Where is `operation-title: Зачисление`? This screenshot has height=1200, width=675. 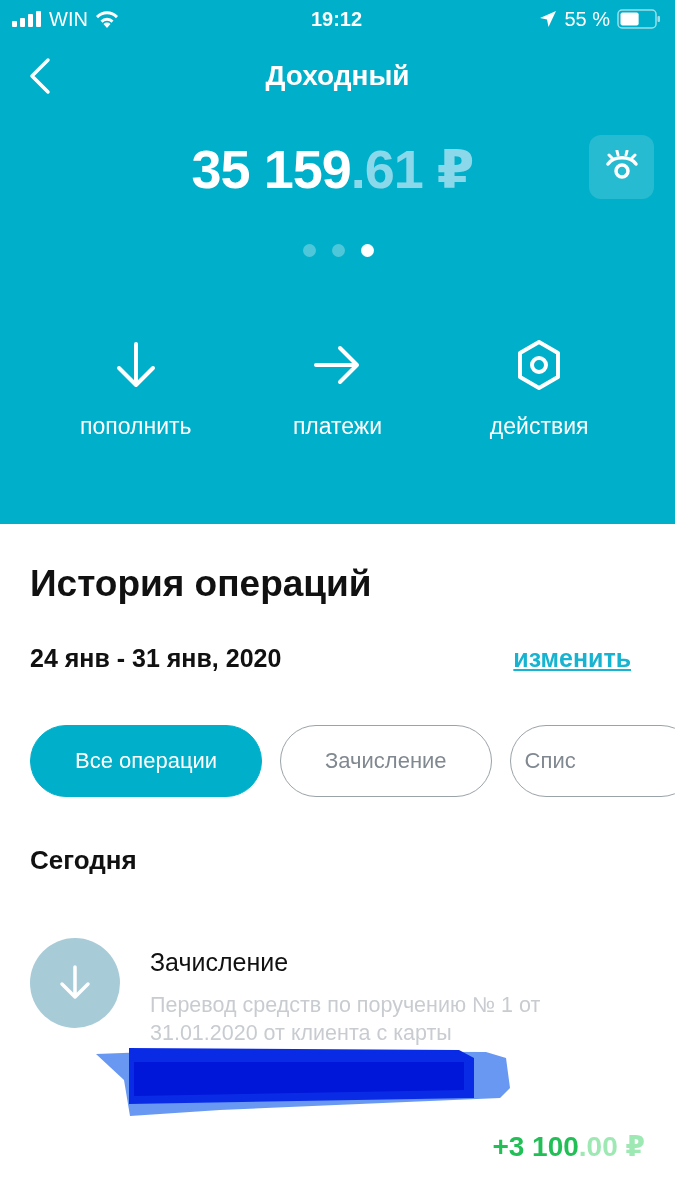
operation-title: Зачисление is located at coordinates (220, 962).